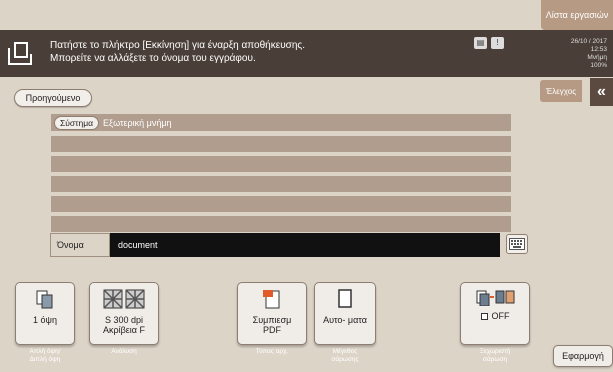 Image resolution: width=613 pixels, height=372 pixels. I want to click on save-document-icon, so click(20, 53).